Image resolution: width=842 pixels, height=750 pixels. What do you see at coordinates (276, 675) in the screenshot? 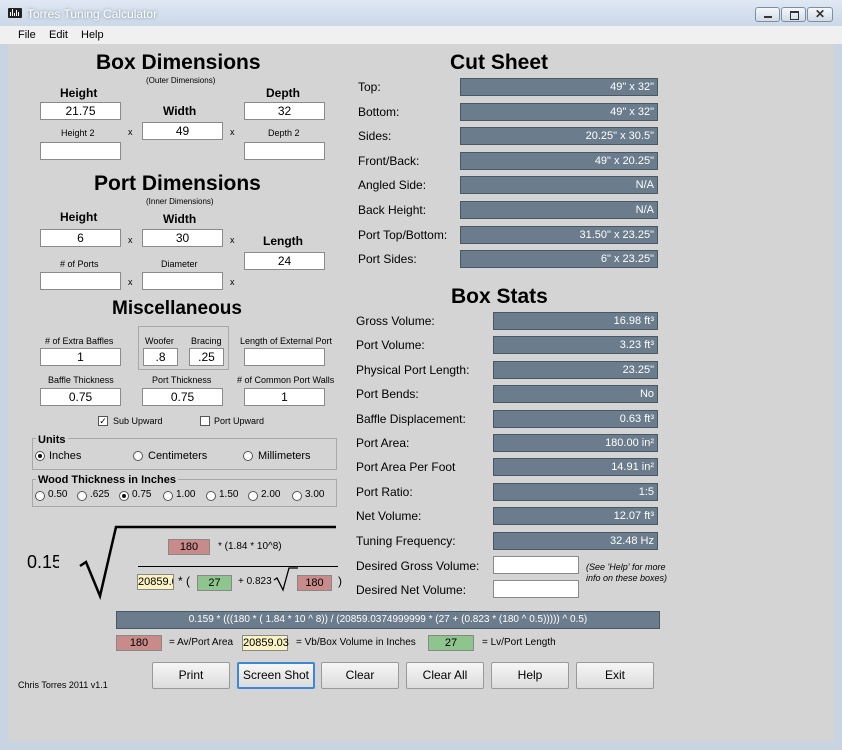
I see `screen-shot-button: Screen Shot` at bounding box center [276, 675].